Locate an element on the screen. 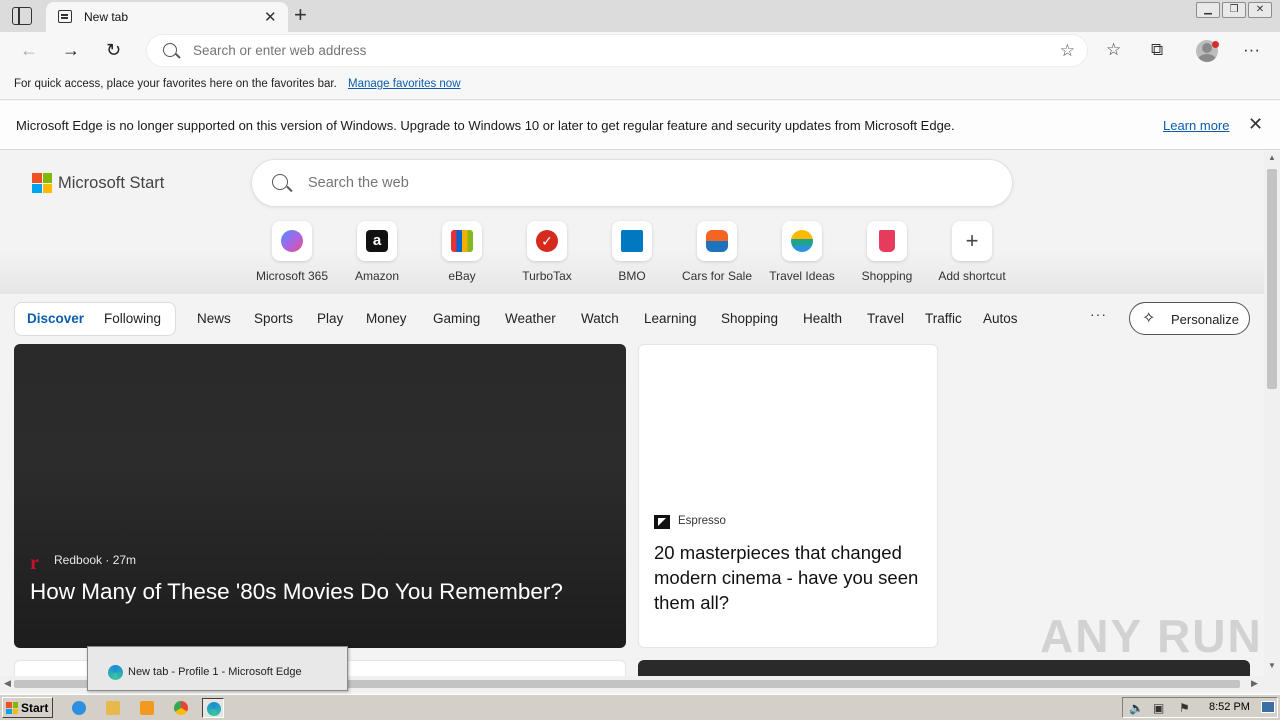 The height and width of the screenshot is (720, 1280). shortcut-travel-ideas: Travel Ideas is located at coordinates (802, 252).